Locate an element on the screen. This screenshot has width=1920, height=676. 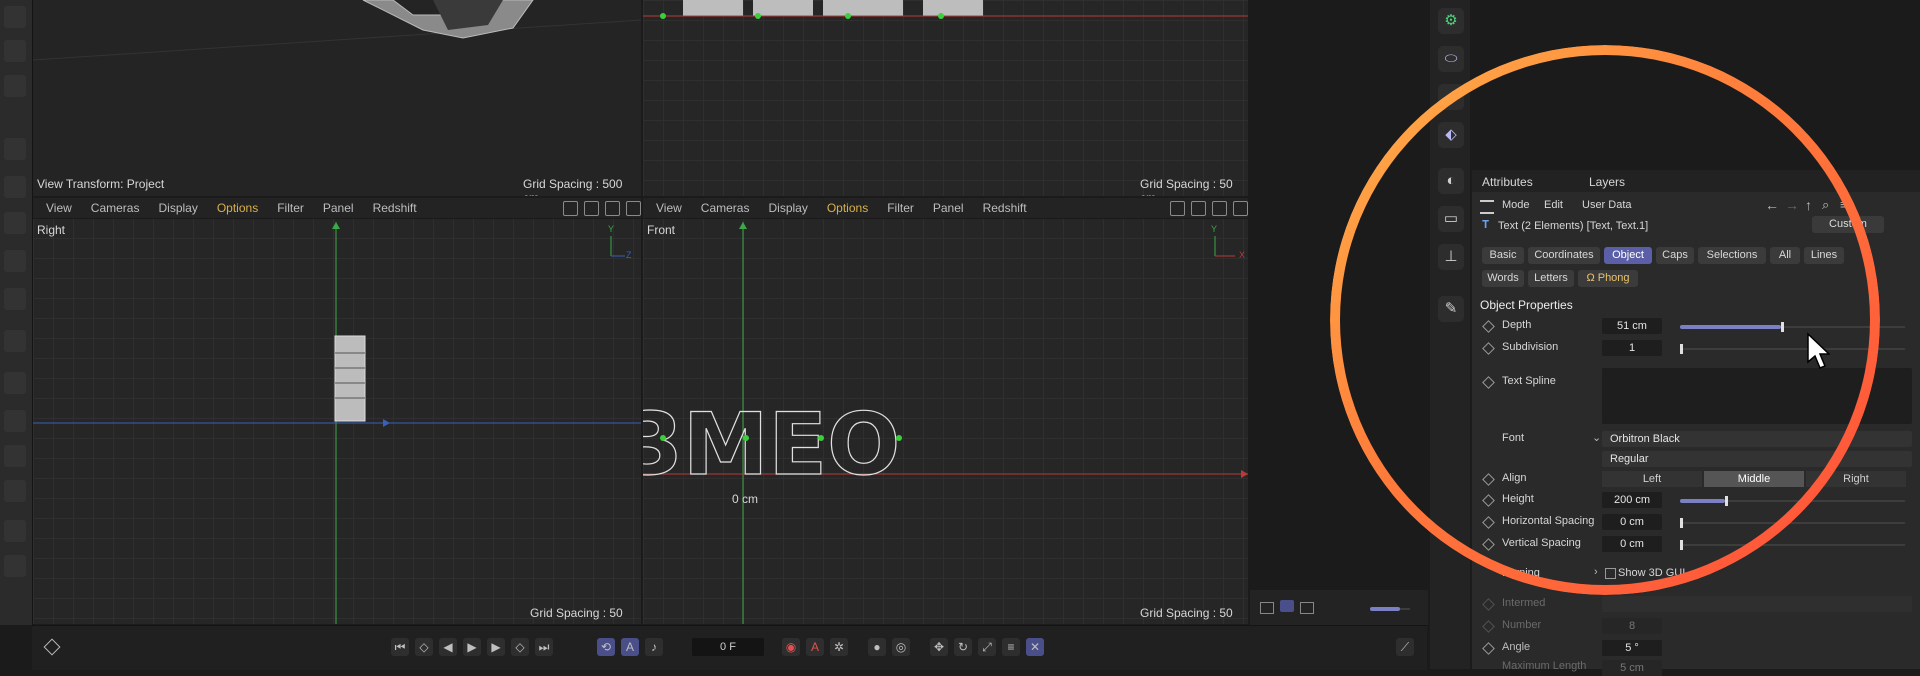
list-view-icon is located at coordinates (1267, 608).